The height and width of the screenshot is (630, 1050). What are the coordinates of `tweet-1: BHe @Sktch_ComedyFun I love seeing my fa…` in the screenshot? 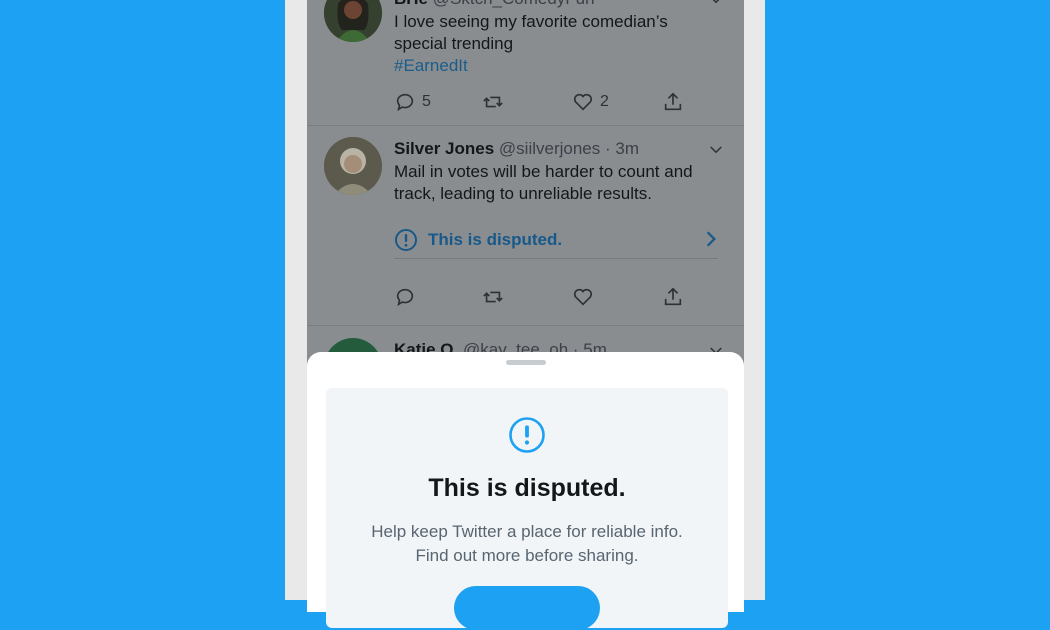 It's located at (525, 63).